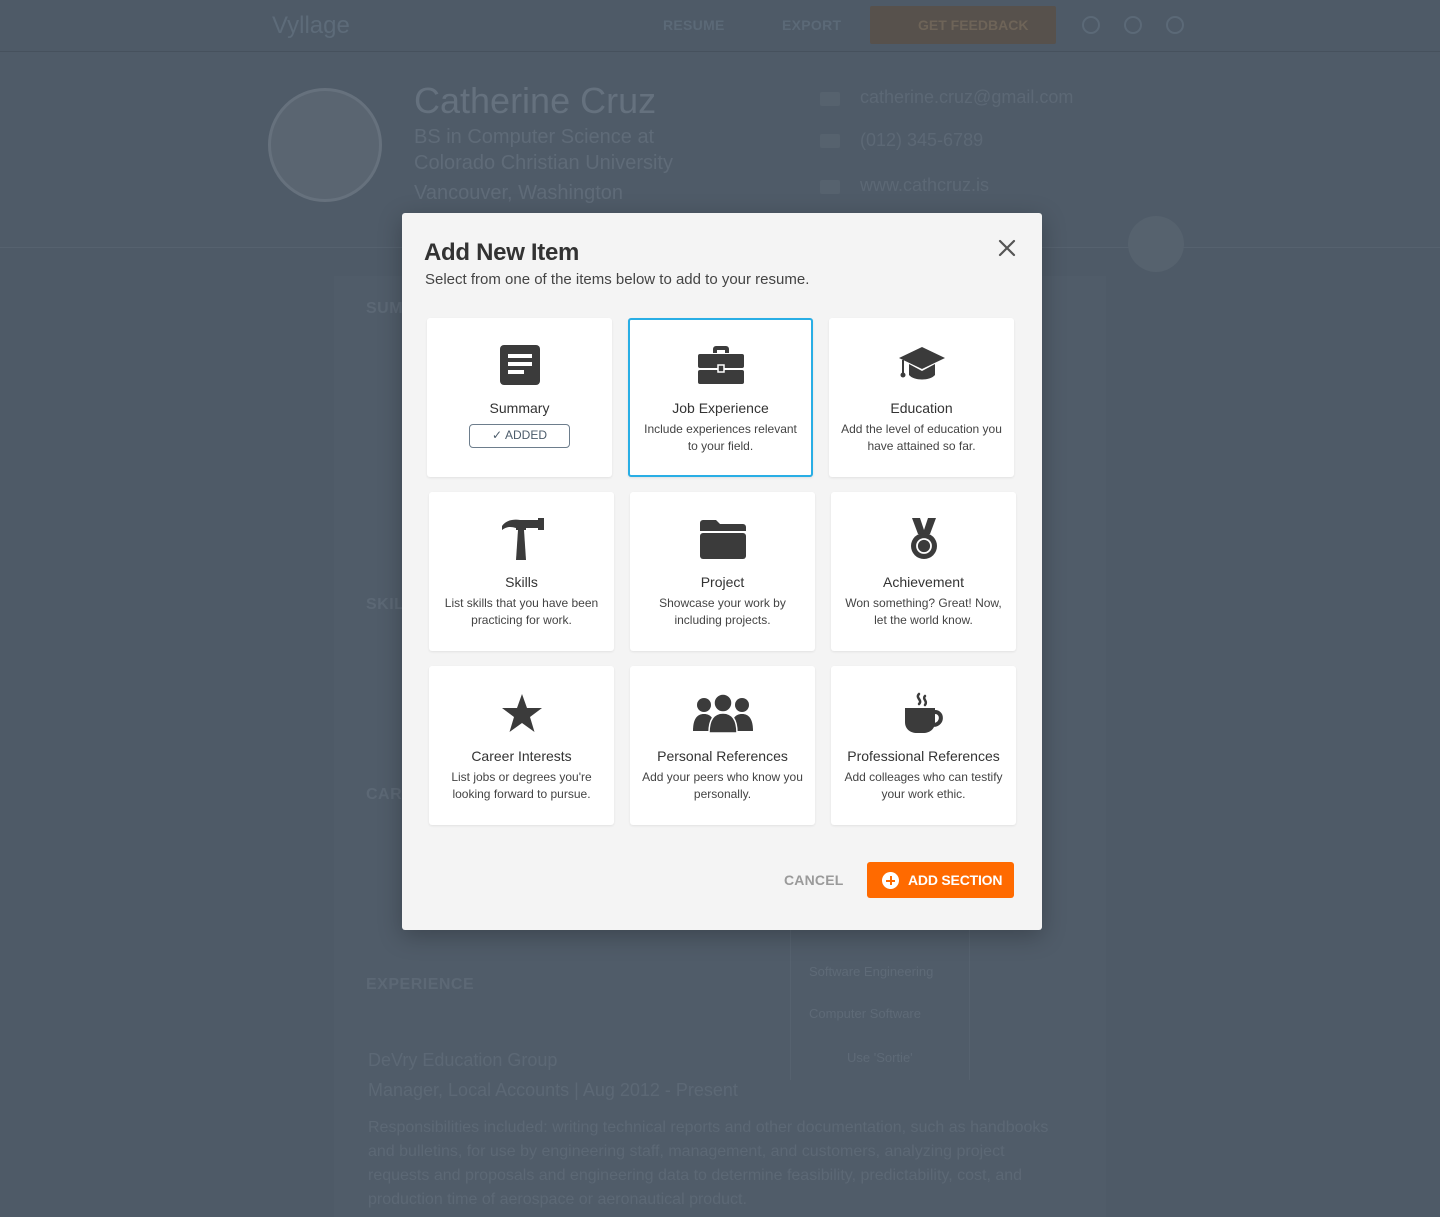 The height and width of the screenshot is (1217, 1440). What do you see at coordinates (973, 25) in the screenshot?
I see `get-feedback-label: GET FEEDBACK` at bounding box center [973, 25].